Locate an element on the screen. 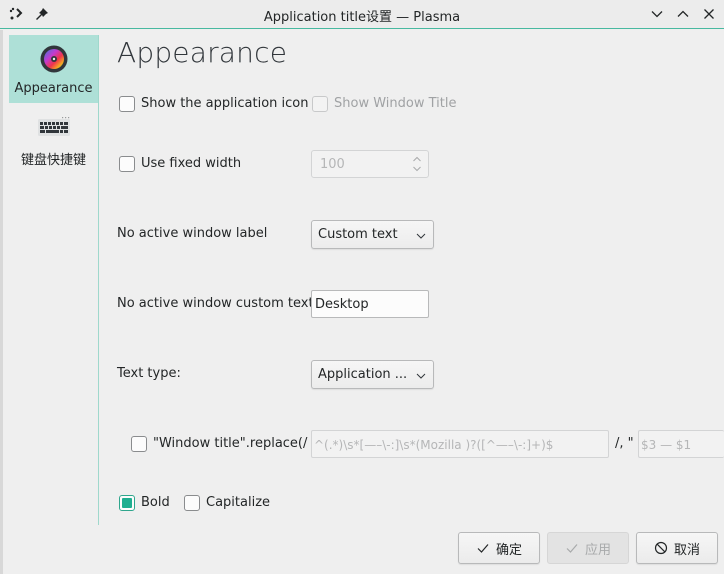 The width and height of the screenshot is (724, 574). custom-text-label: No active window custom text: is located at coordinates (217, 303).